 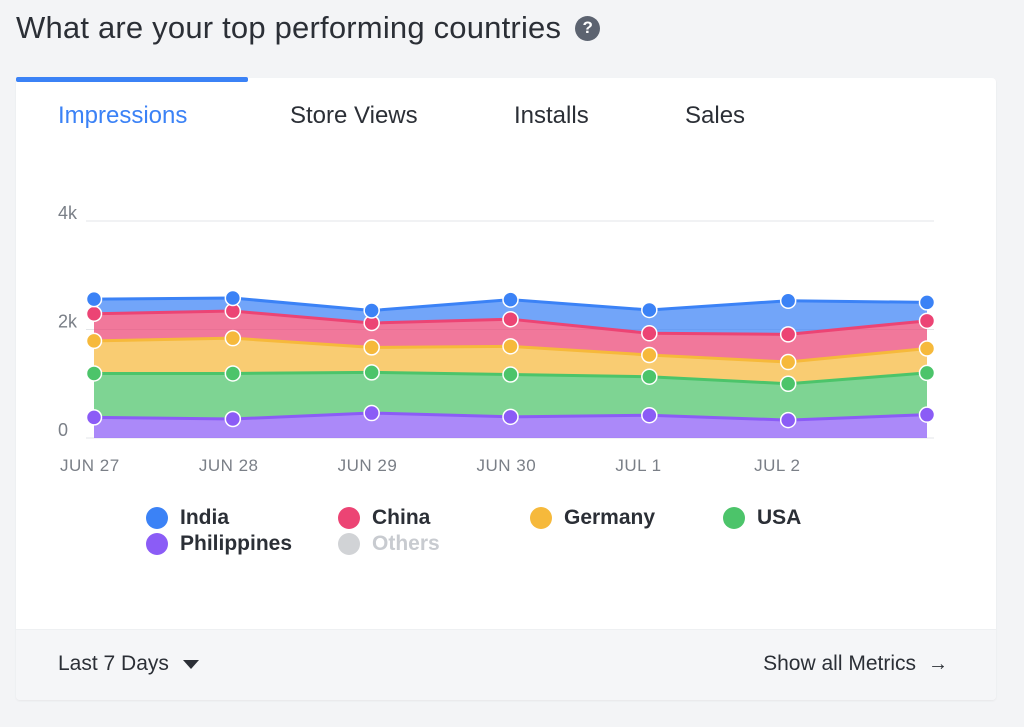 I want to click on card-footer: Last 7 Days Show all Metrics →, so click(x=506, y=664).